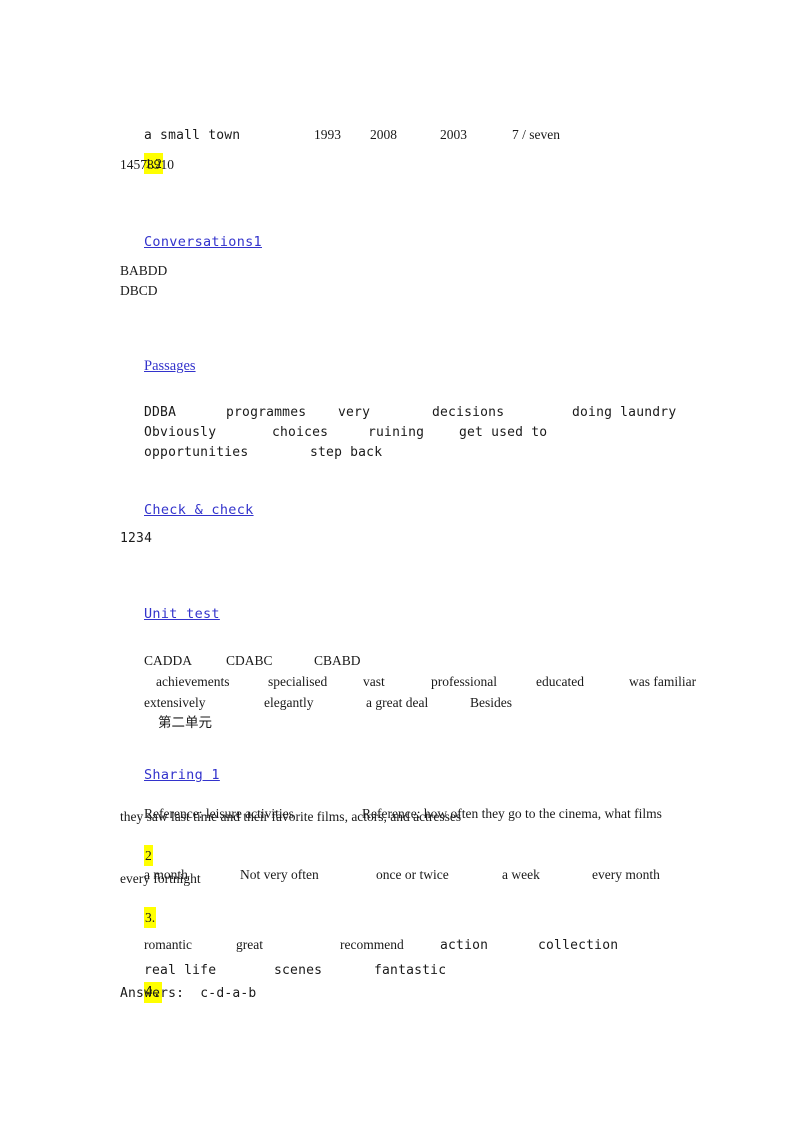  What do you see at coordinates (188, 993) in the screenshot?
I see `sharing-answers-line: Answers: c-d-a-b` at bounding box center [188, 993].